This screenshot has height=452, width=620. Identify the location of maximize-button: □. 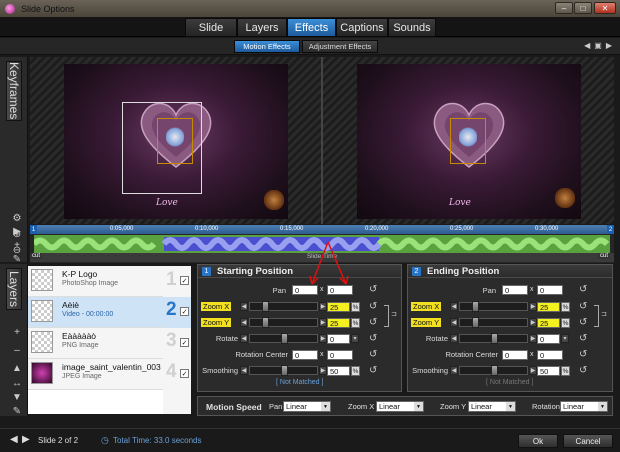
(583, 8).